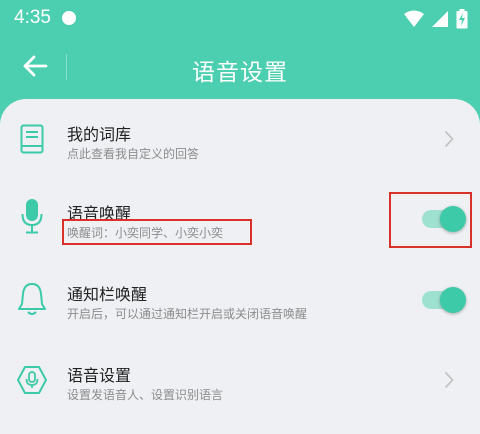 Image resolution: width=480 pixels, height=434 pixels. What do you see at coordinates (240, 73) in the screenshot?
I see `page-title: 语音设置` at bounding box center [240, 73].